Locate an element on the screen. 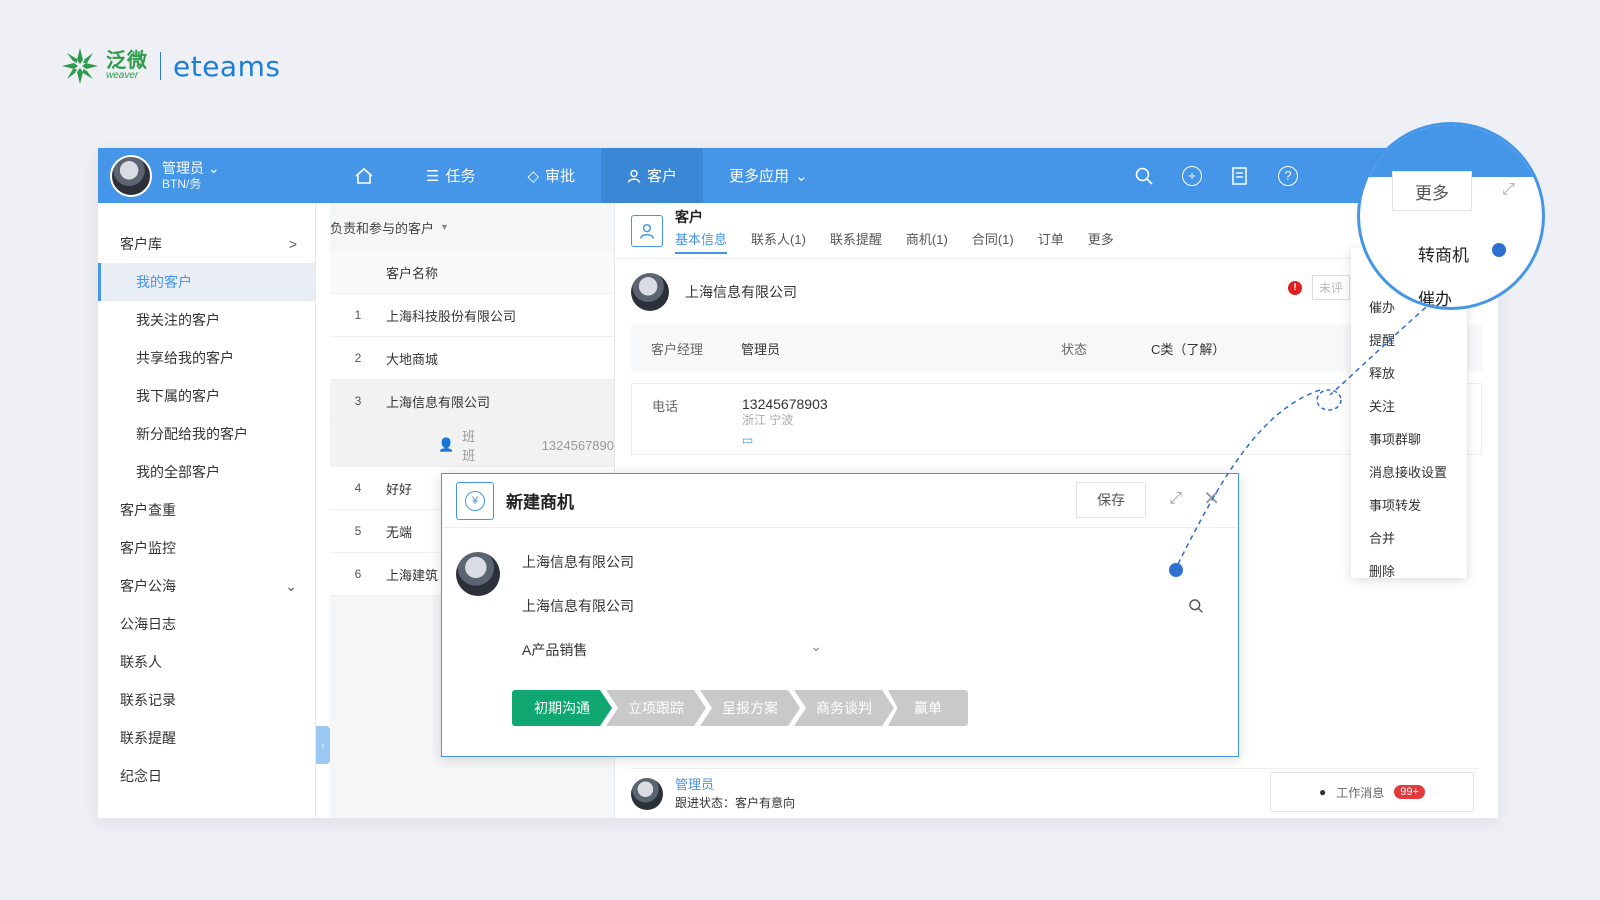 The height and width of the screenshot is (900, 1600). stage-step: 商务谈判 is located at coordinates (844, 708).